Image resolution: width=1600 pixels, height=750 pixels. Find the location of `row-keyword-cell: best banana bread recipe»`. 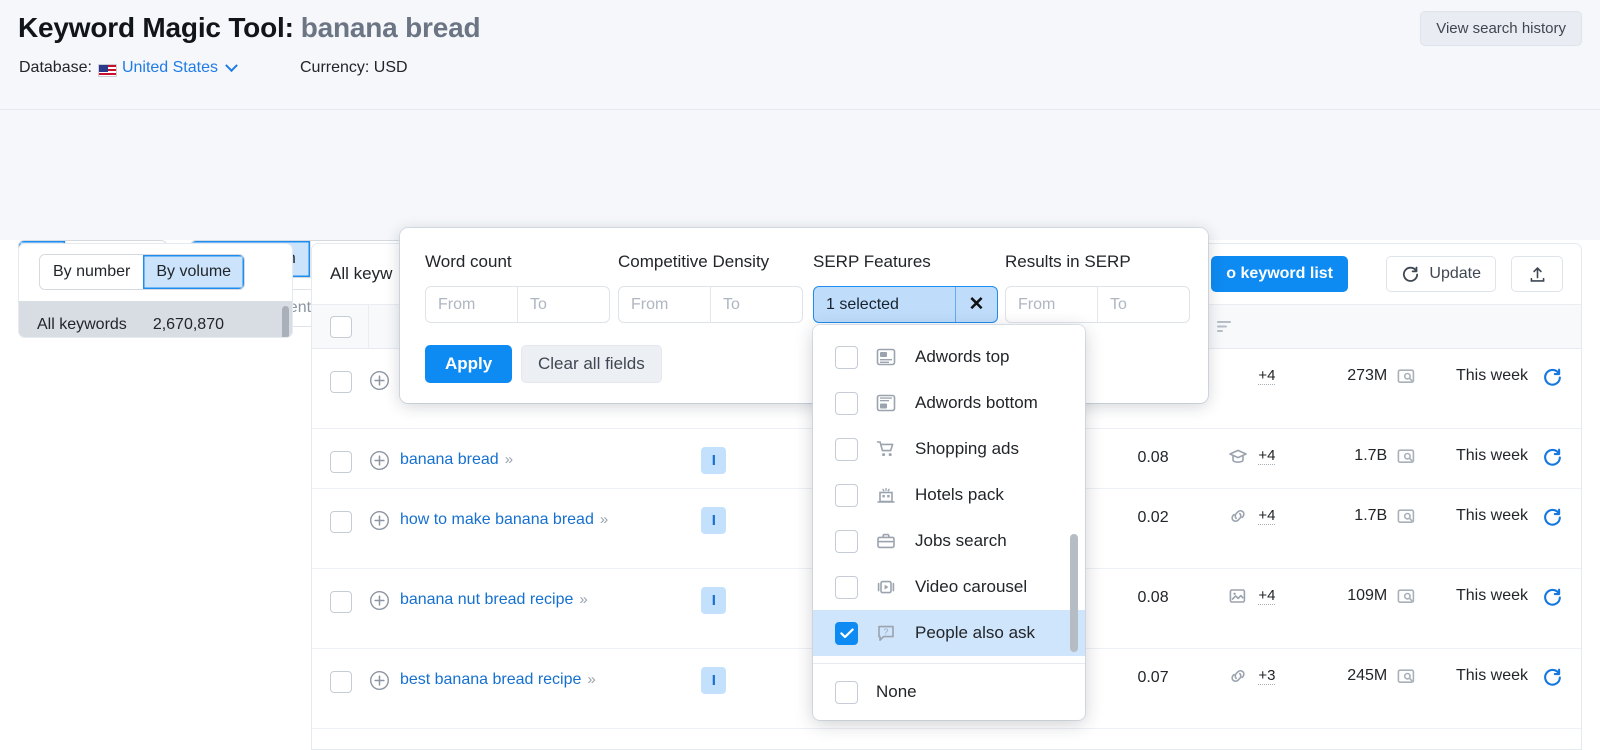

row-keyword-cell: best banana bread recipe» is located at coordinates (520, 689).